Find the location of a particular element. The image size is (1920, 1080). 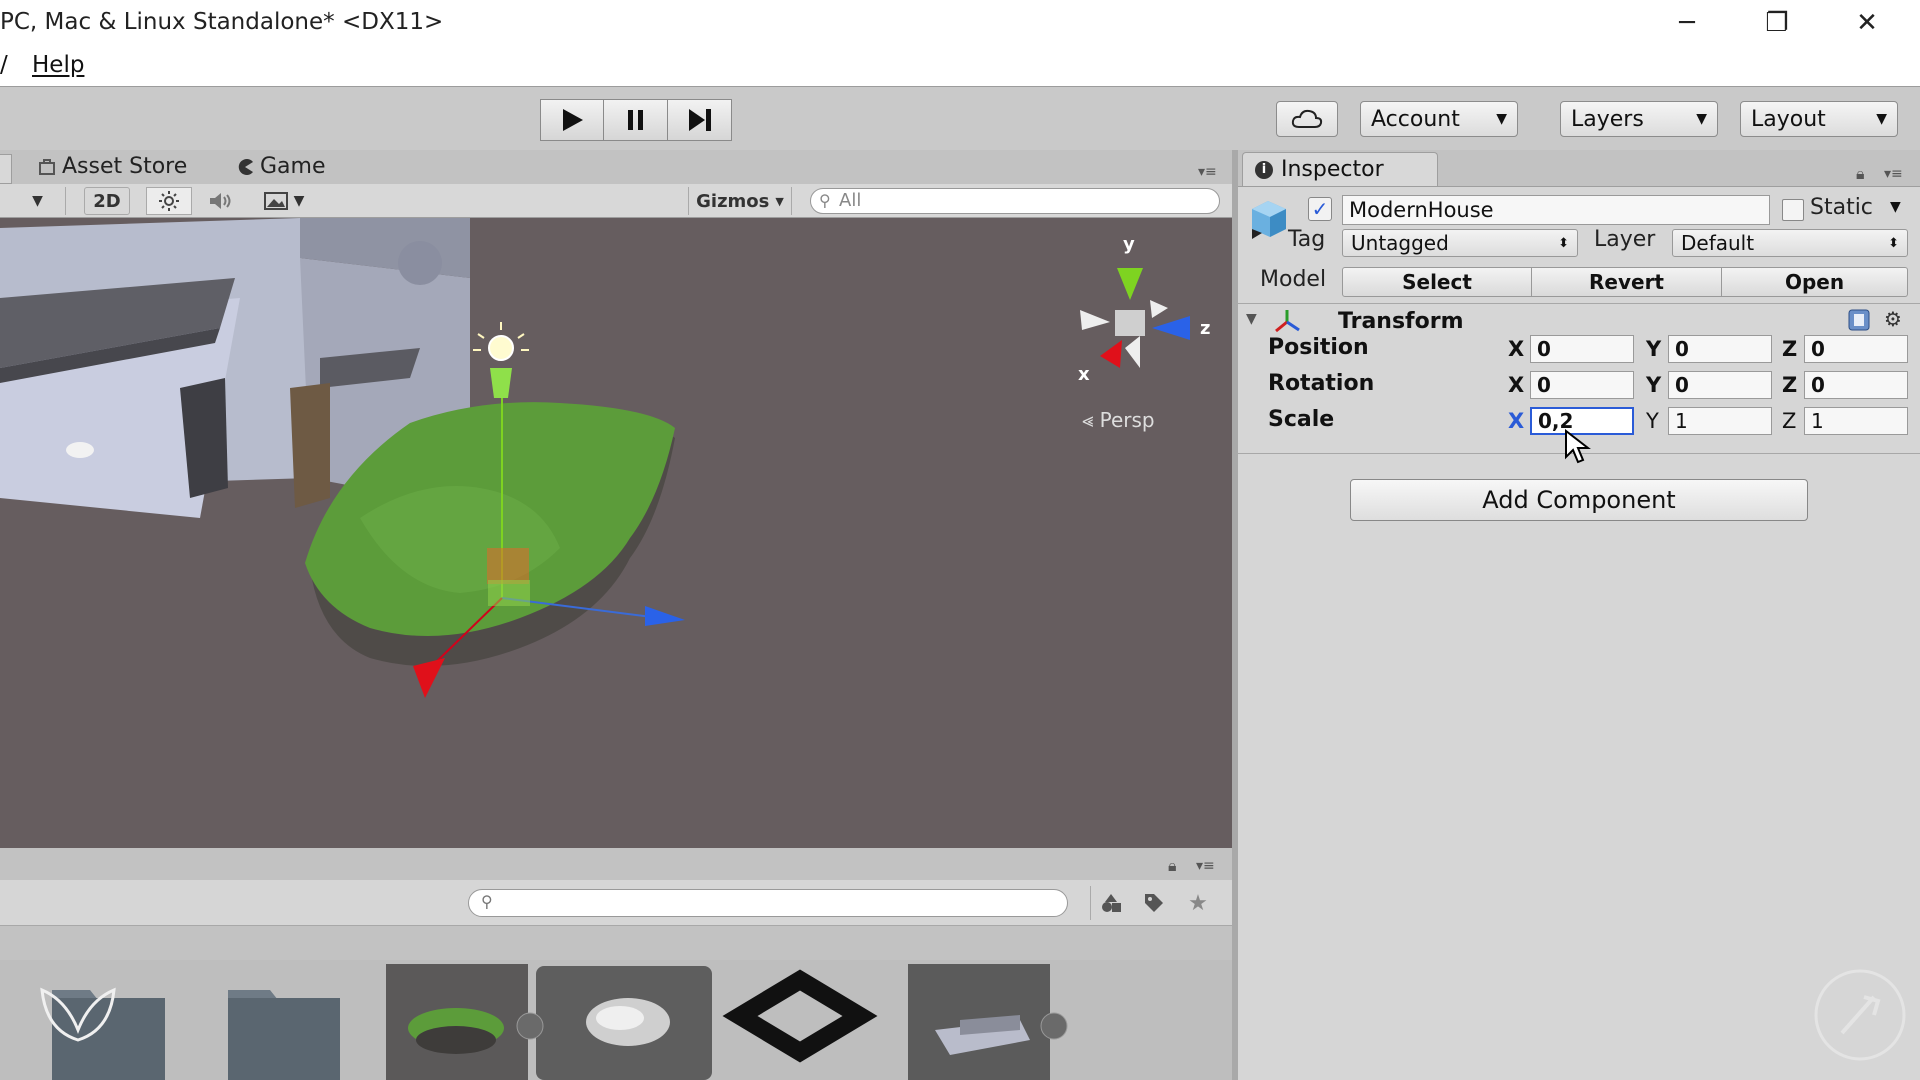

help-book-icon is located at coordinates (1859, 320).